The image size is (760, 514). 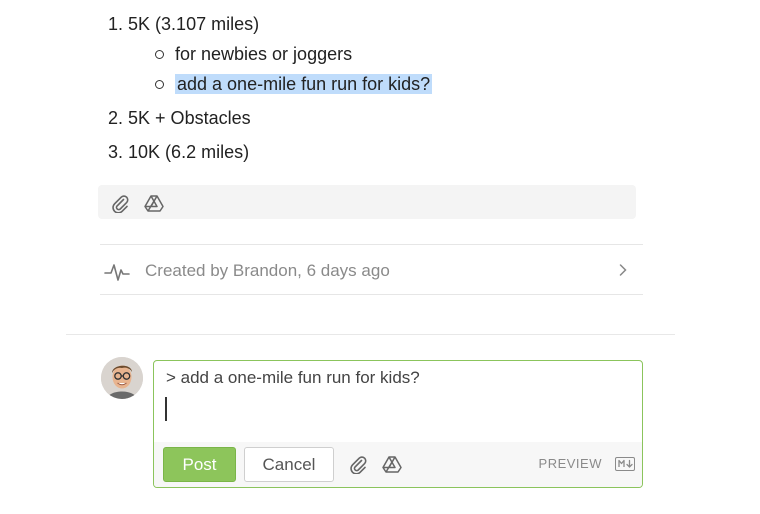 I want to click on sub-list-item-text: for newbies or joggers, so click(x=264, y=54).